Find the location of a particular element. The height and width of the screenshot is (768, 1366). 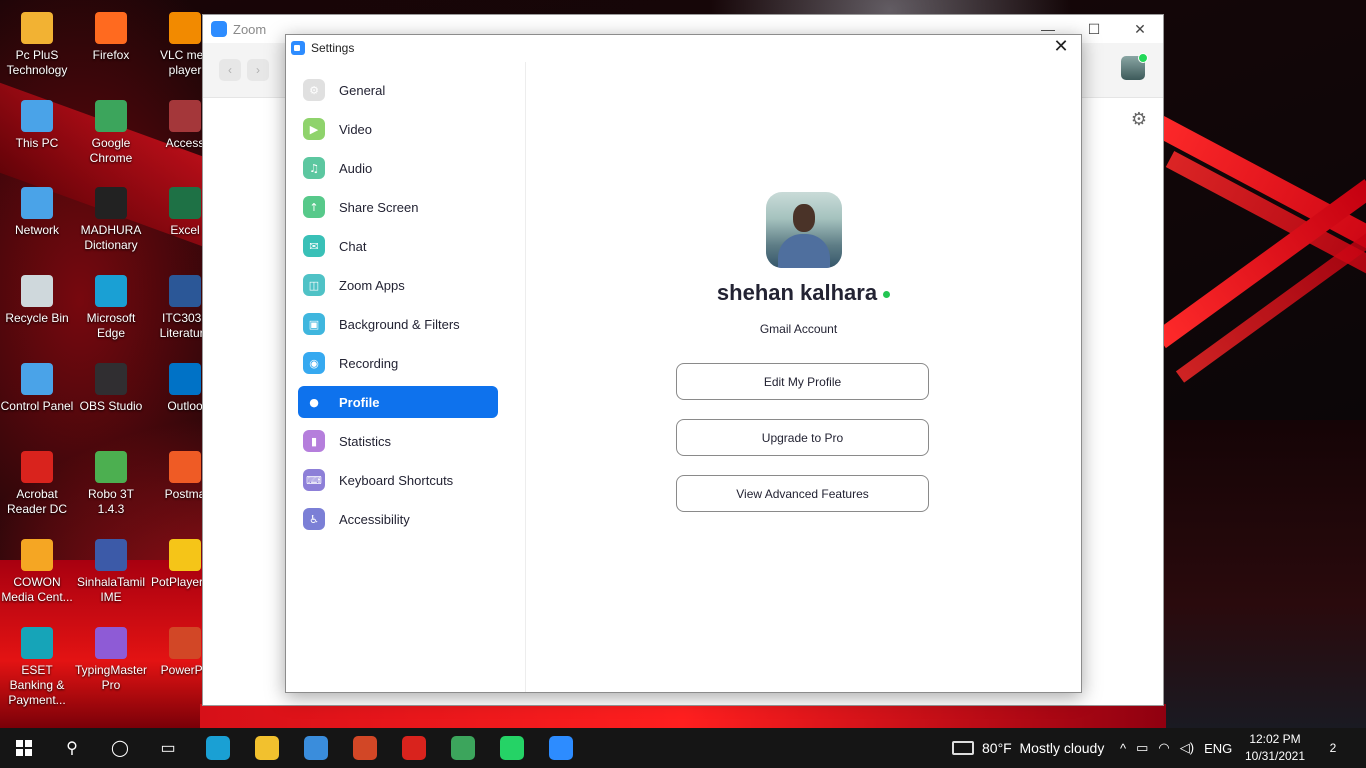

desktop-shortcut: OBS Studio is located at coordinates (111, 388).